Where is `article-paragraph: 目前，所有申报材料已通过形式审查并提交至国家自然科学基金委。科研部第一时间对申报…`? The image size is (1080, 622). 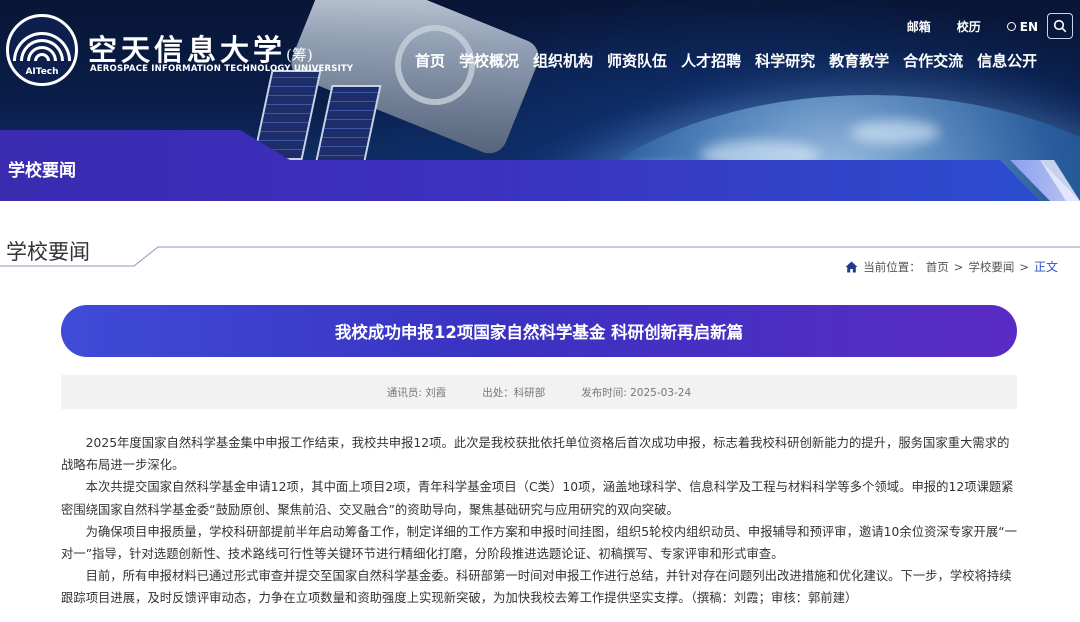
article-paragraph: 目前，所有申报材料已通过形式审查并提交至国家自然科学基金委。科研部第一时间对申报… is located at coordinates (536, 587).